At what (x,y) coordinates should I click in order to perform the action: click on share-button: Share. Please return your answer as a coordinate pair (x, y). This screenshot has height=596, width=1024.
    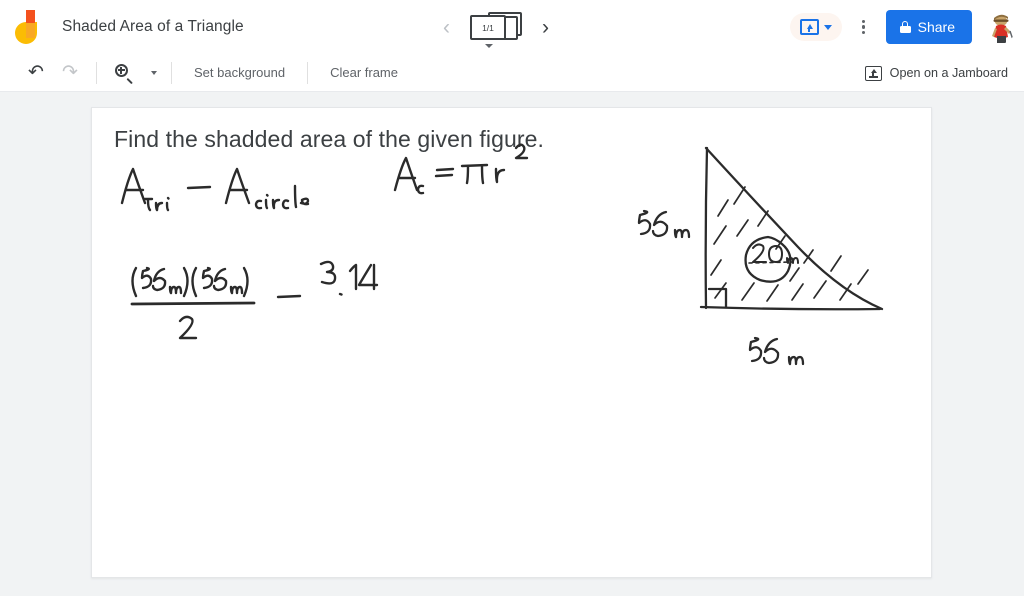
    Looking at the image, I should click on (928, 27).